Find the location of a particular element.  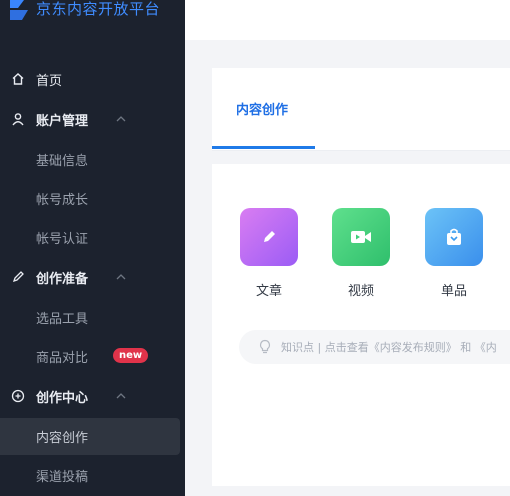

new-badge: new is located at coordinates (131, 355).